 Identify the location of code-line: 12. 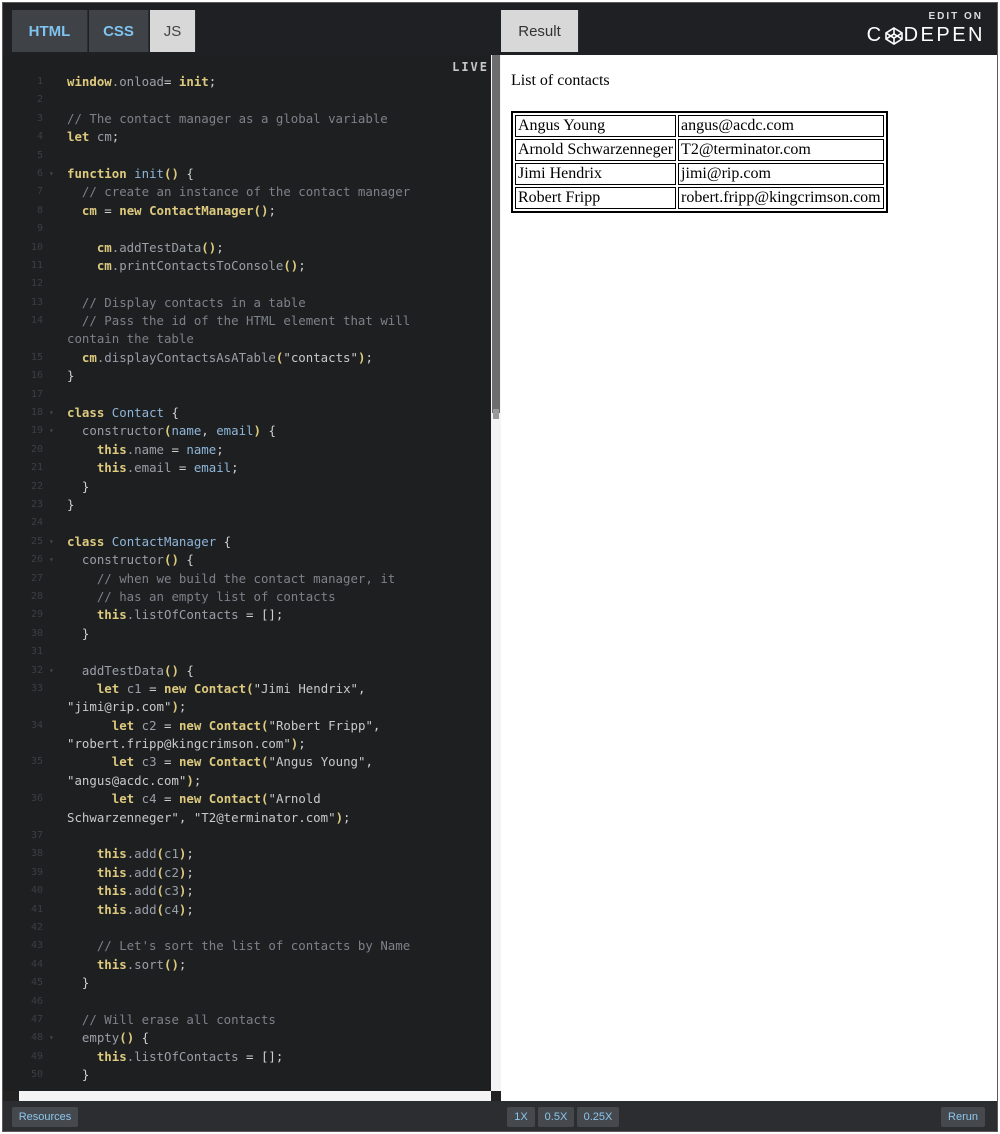
(243, 284).